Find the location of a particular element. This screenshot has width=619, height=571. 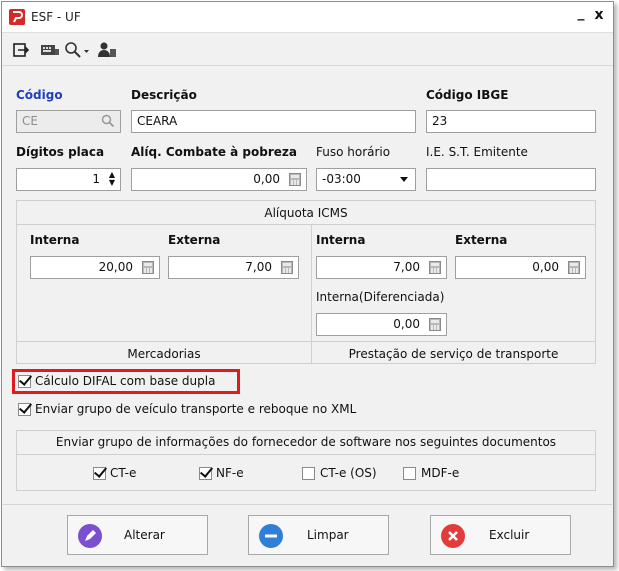

fuso-horario-select: -03:00 is located at coordinates (366, 179).